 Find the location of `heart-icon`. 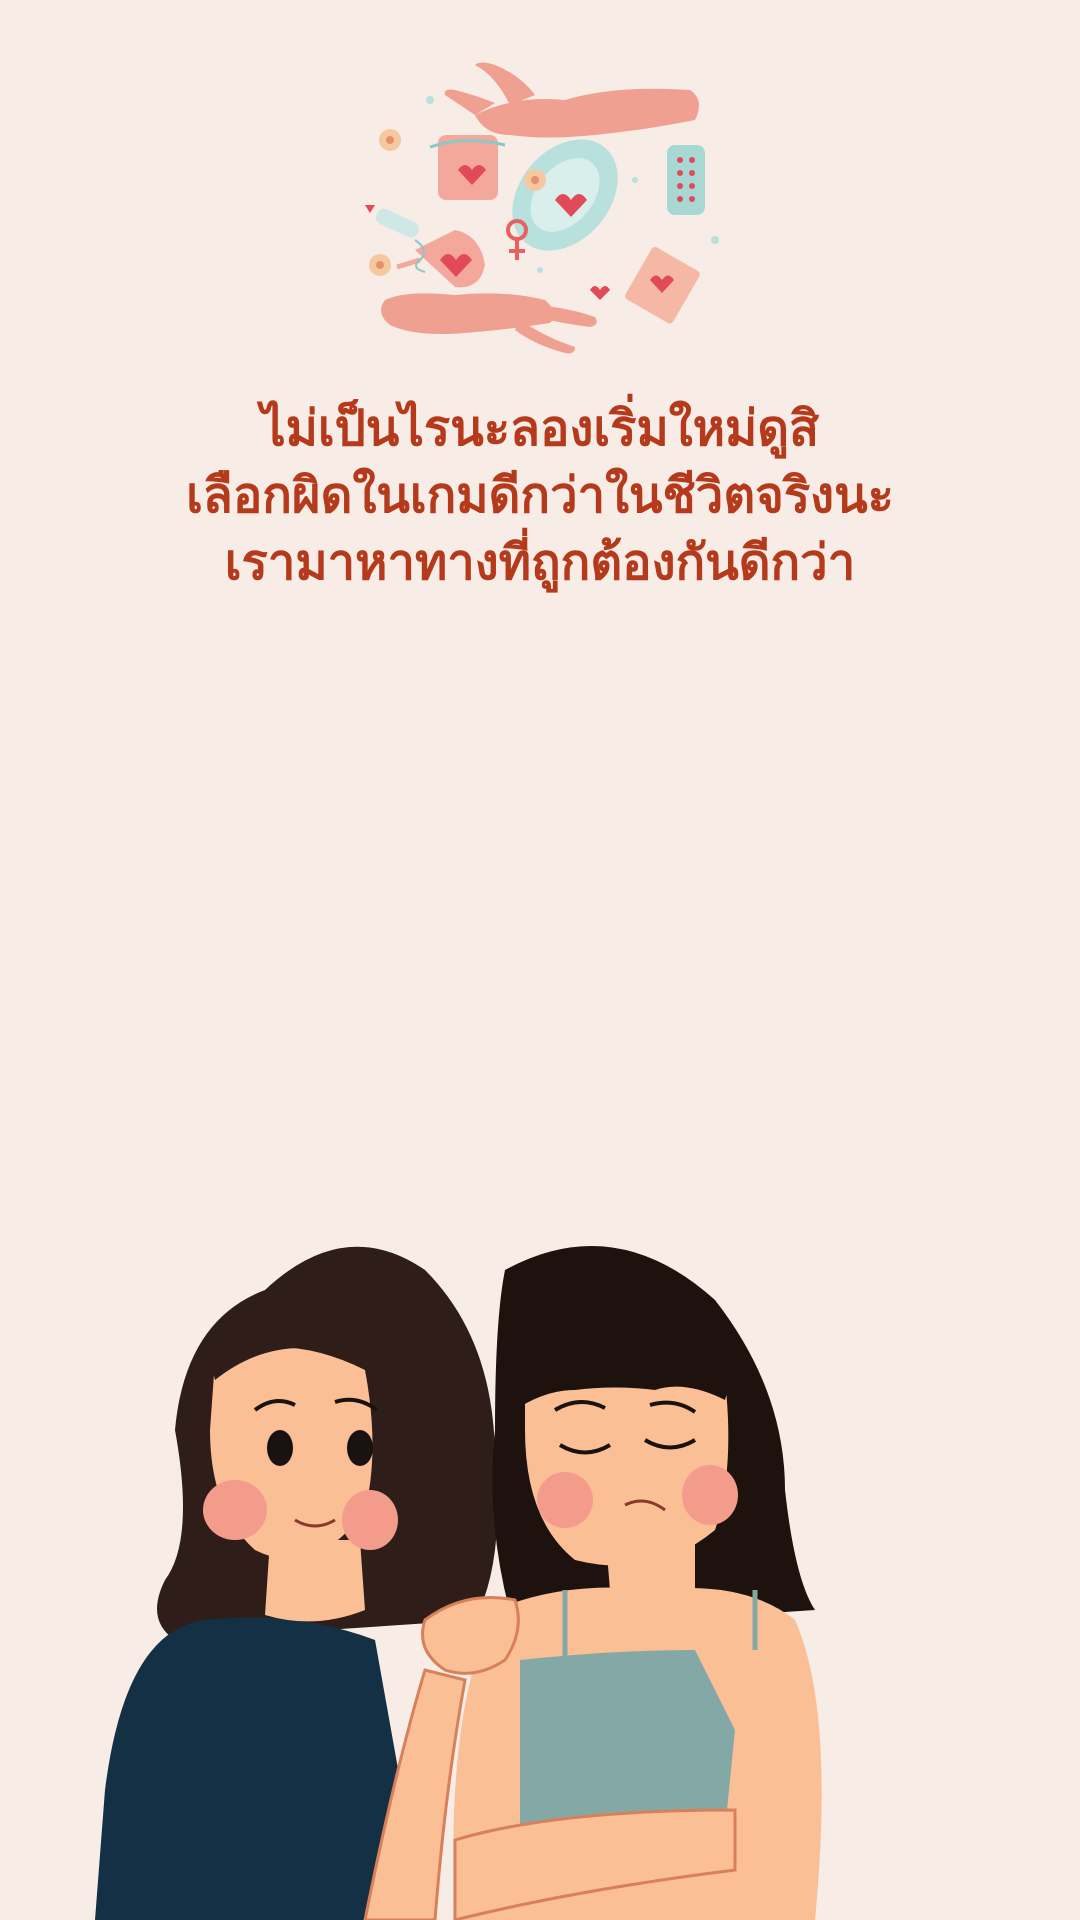

heart-icon is located at coordinates (600, 293).